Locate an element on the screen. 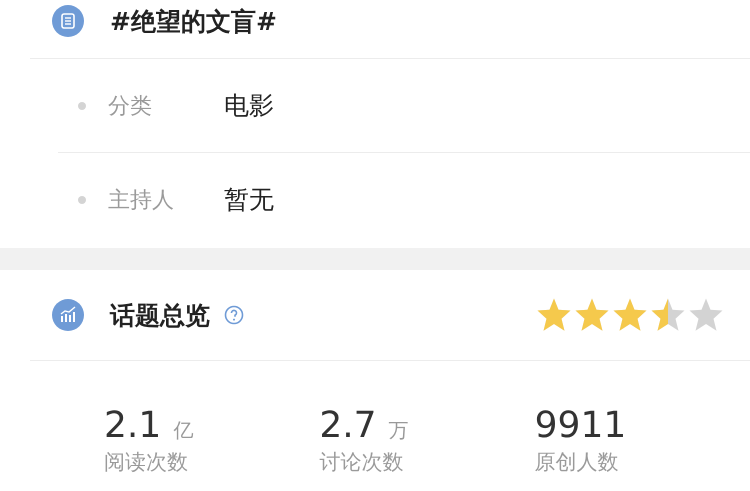 The height and width of the screenshot is (491, 750). list-icon is located at coordinates (68, 21).